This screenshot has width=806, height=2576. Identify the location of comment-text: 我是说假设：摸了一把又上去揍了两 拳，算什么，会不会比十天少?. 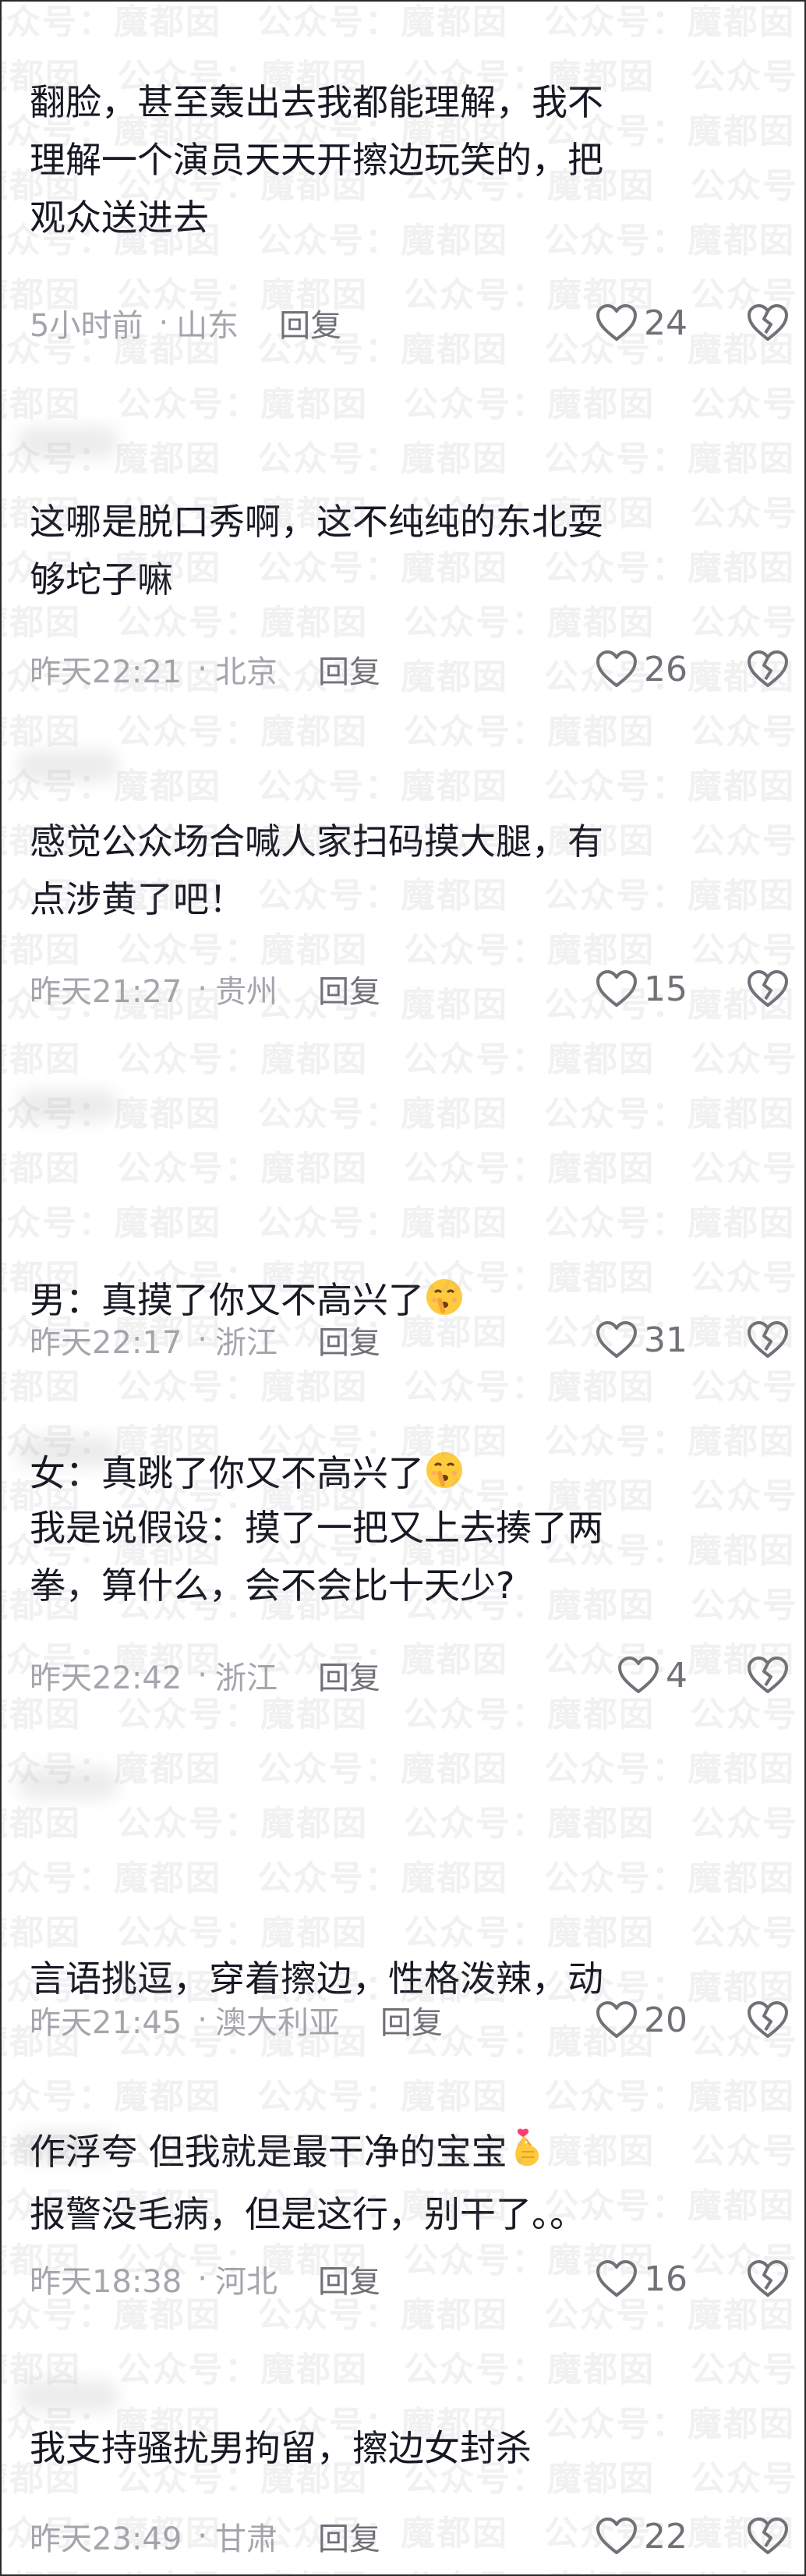
(316, 1557).